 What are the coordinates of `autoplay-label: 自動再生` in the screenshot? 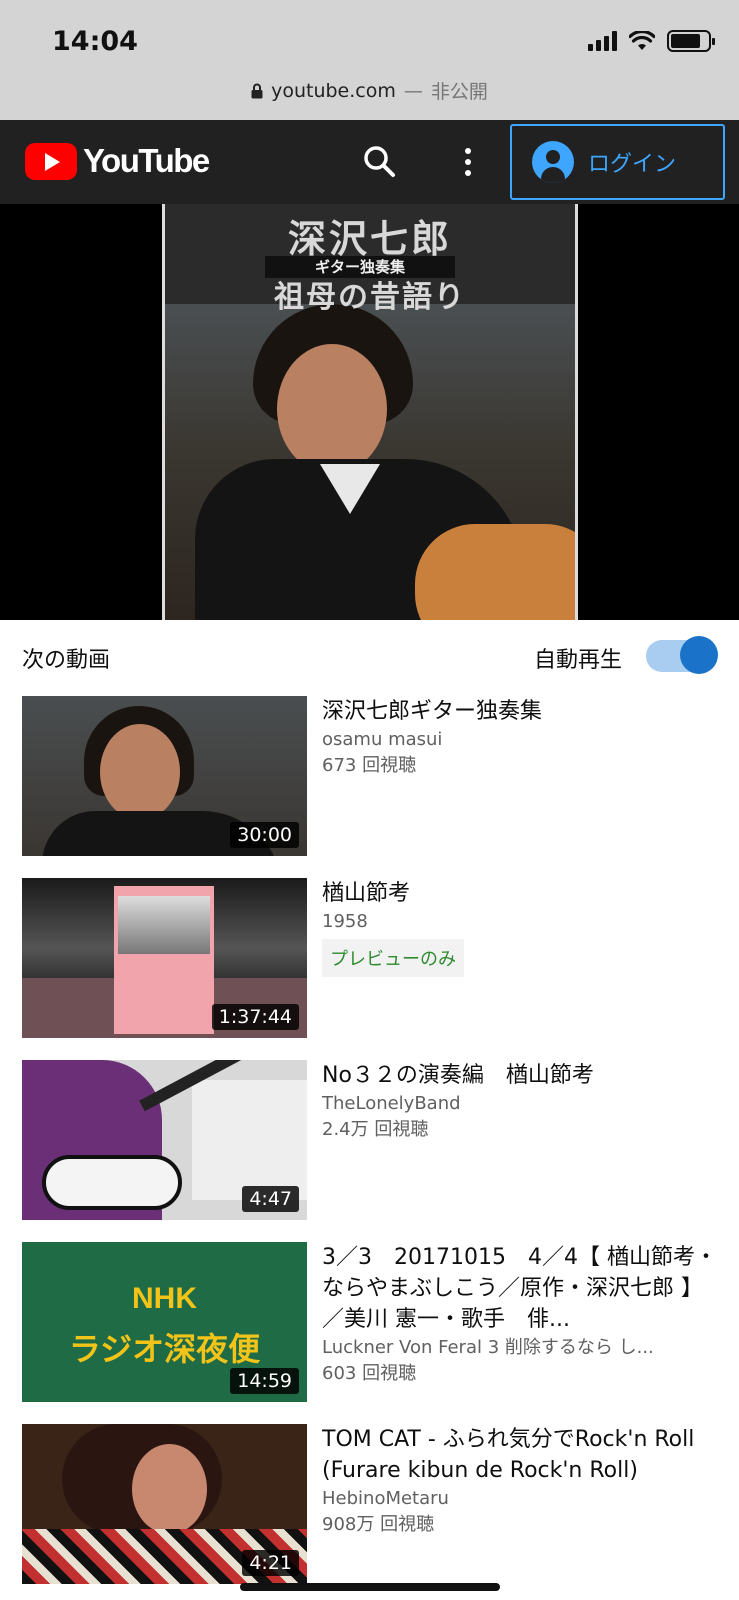 It's located at (578, 660).